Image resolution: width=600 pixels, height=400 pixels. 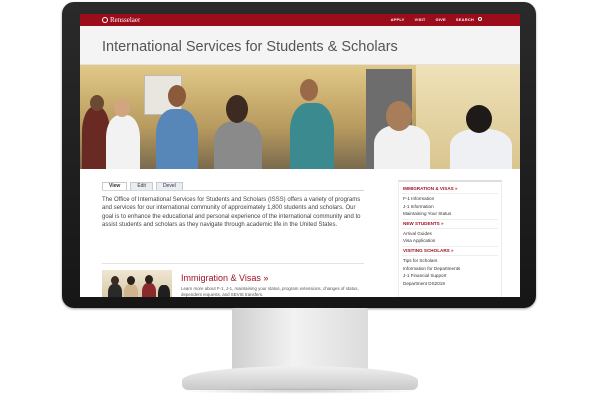 What do you see at coordinates (450, 251) in the screenshot?
I see `sidebar-heading-visiting-scholars: VISITING SCHOLARS »` at bounding box center [450, 251].